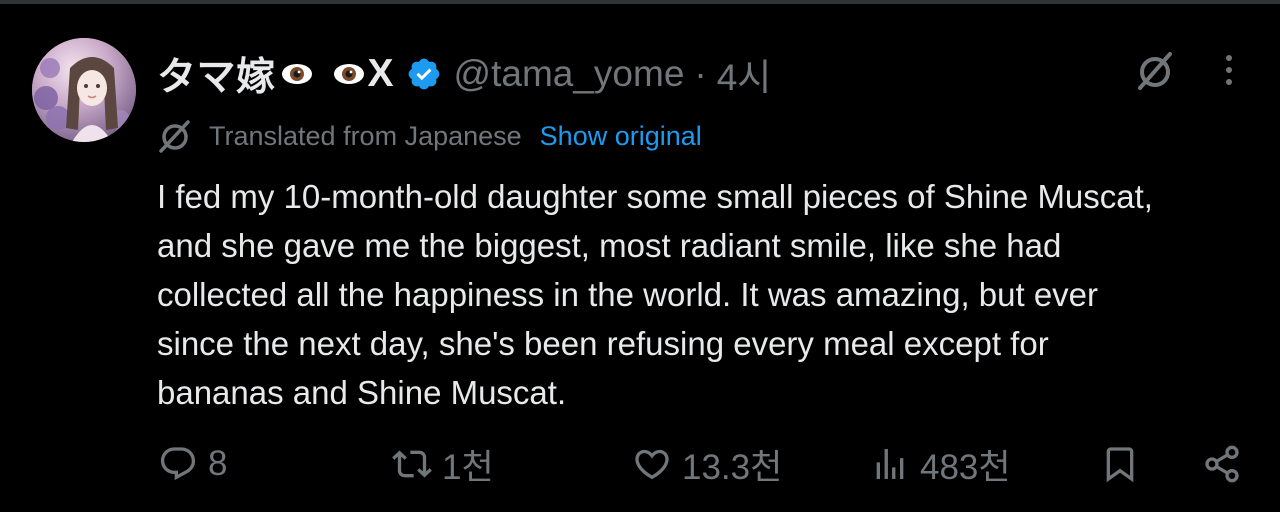  I want to click on reply-button: 8, so click(192, 464).